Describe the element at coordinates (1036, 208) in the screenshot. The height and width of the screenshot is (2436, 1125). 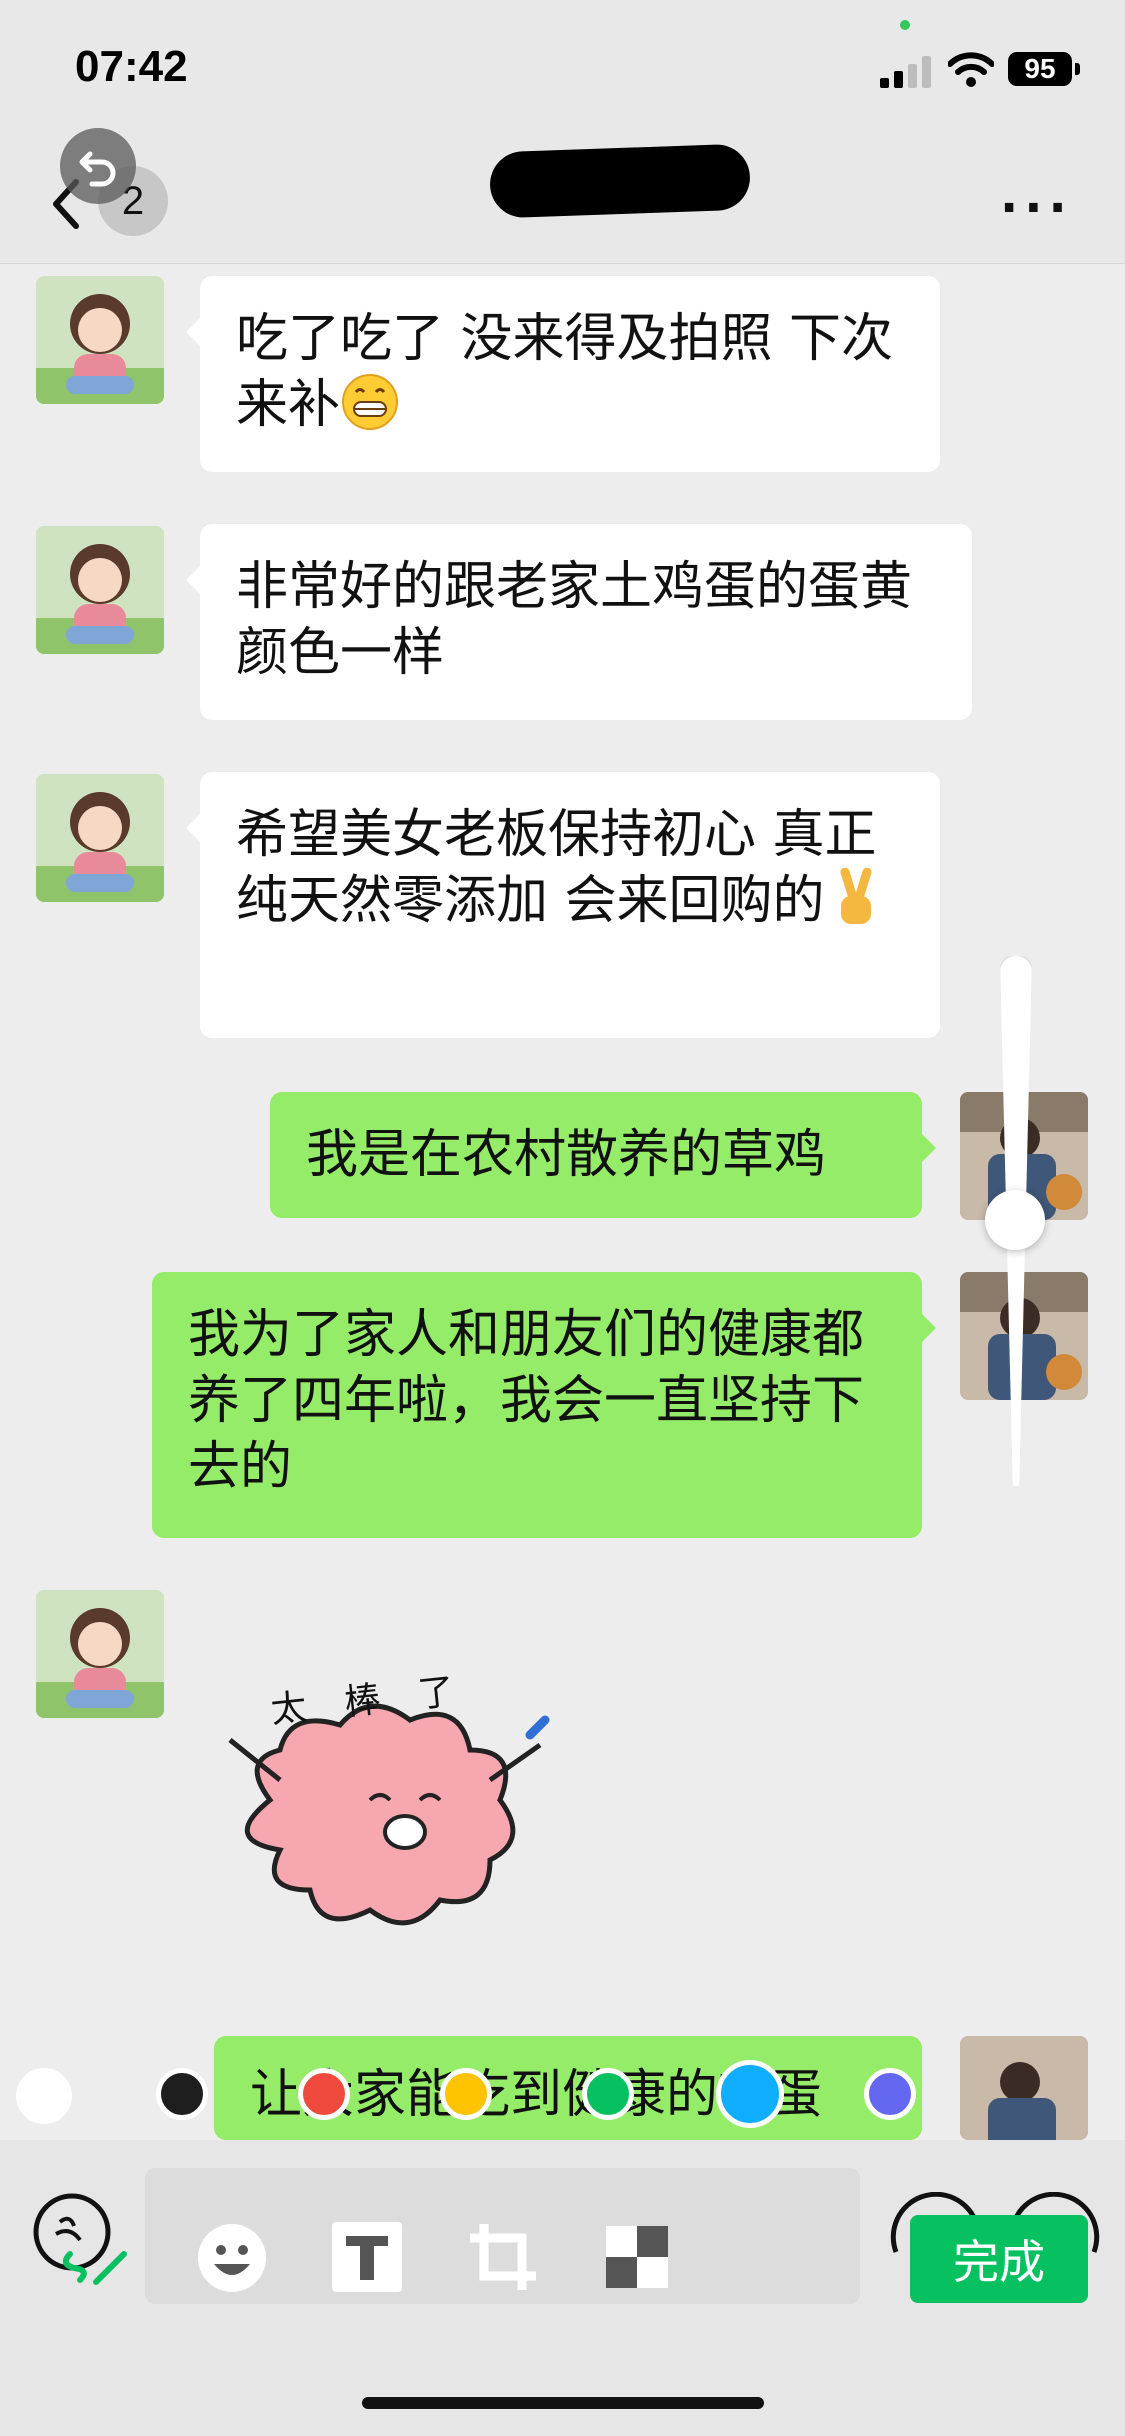
I see `more-icon: ···` at that location.